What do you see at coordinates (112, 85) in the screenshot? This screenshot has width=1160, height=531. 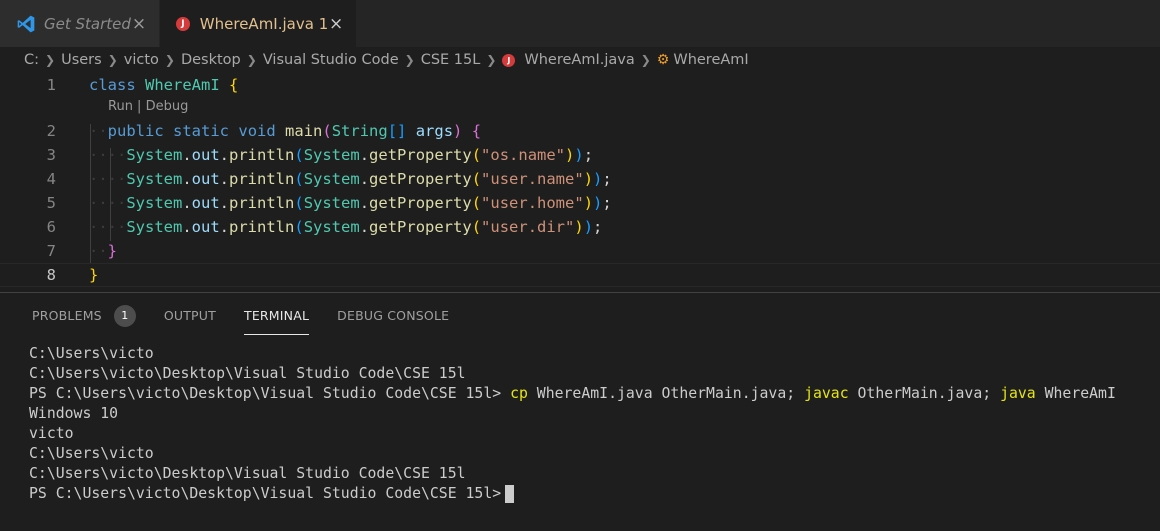 I see `code-token: class` at bounding box center [112, 85].